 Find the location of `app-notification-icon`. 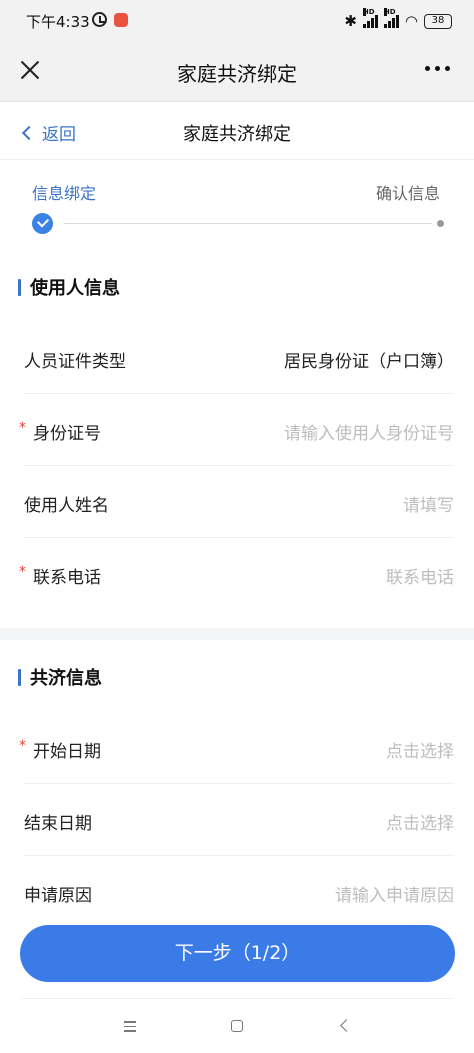

app-notification-icon is located at coordinates (121, 20).